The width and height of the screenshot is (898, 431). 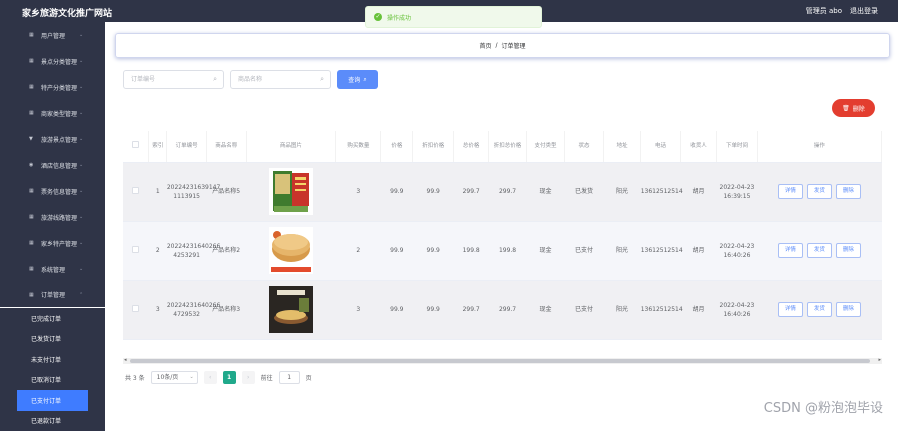 I want to click on page-number-current: 1, so click(x=229, y=377).